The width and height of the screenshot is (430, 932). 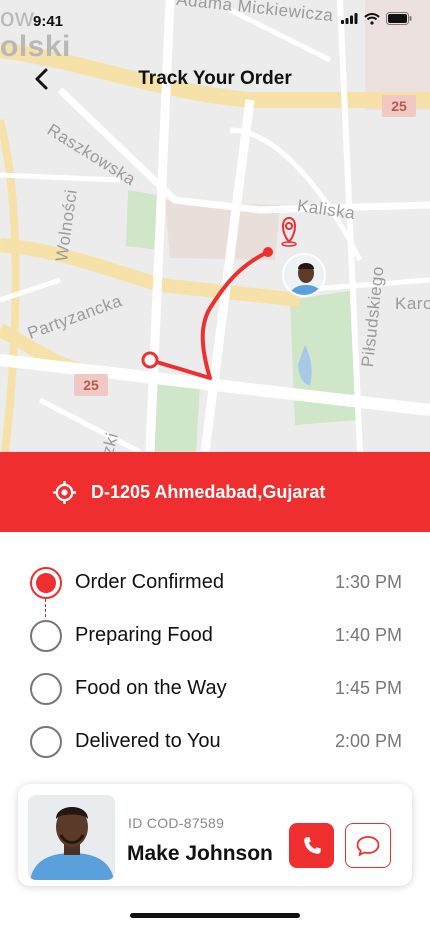 What do you see at coordinates (209, 315) in the screenshot?
I see `delivery-route` at bounding box center [209, 315].